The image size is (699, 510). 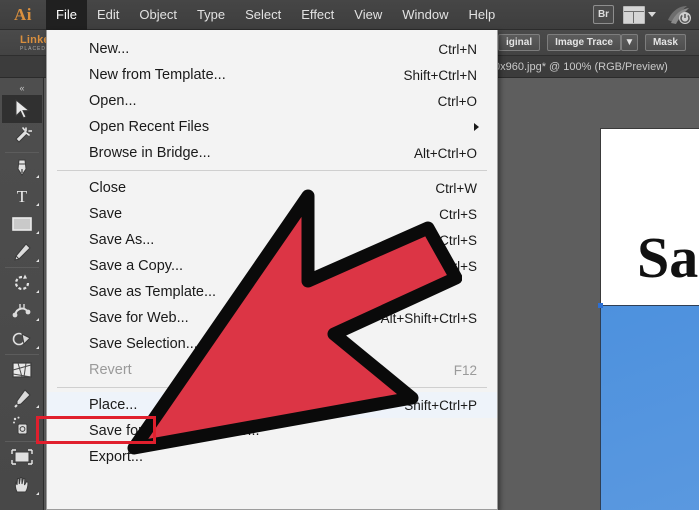 I want to click on menu-item-shortcut: Ctrl+W, so click(x=456, y=188).